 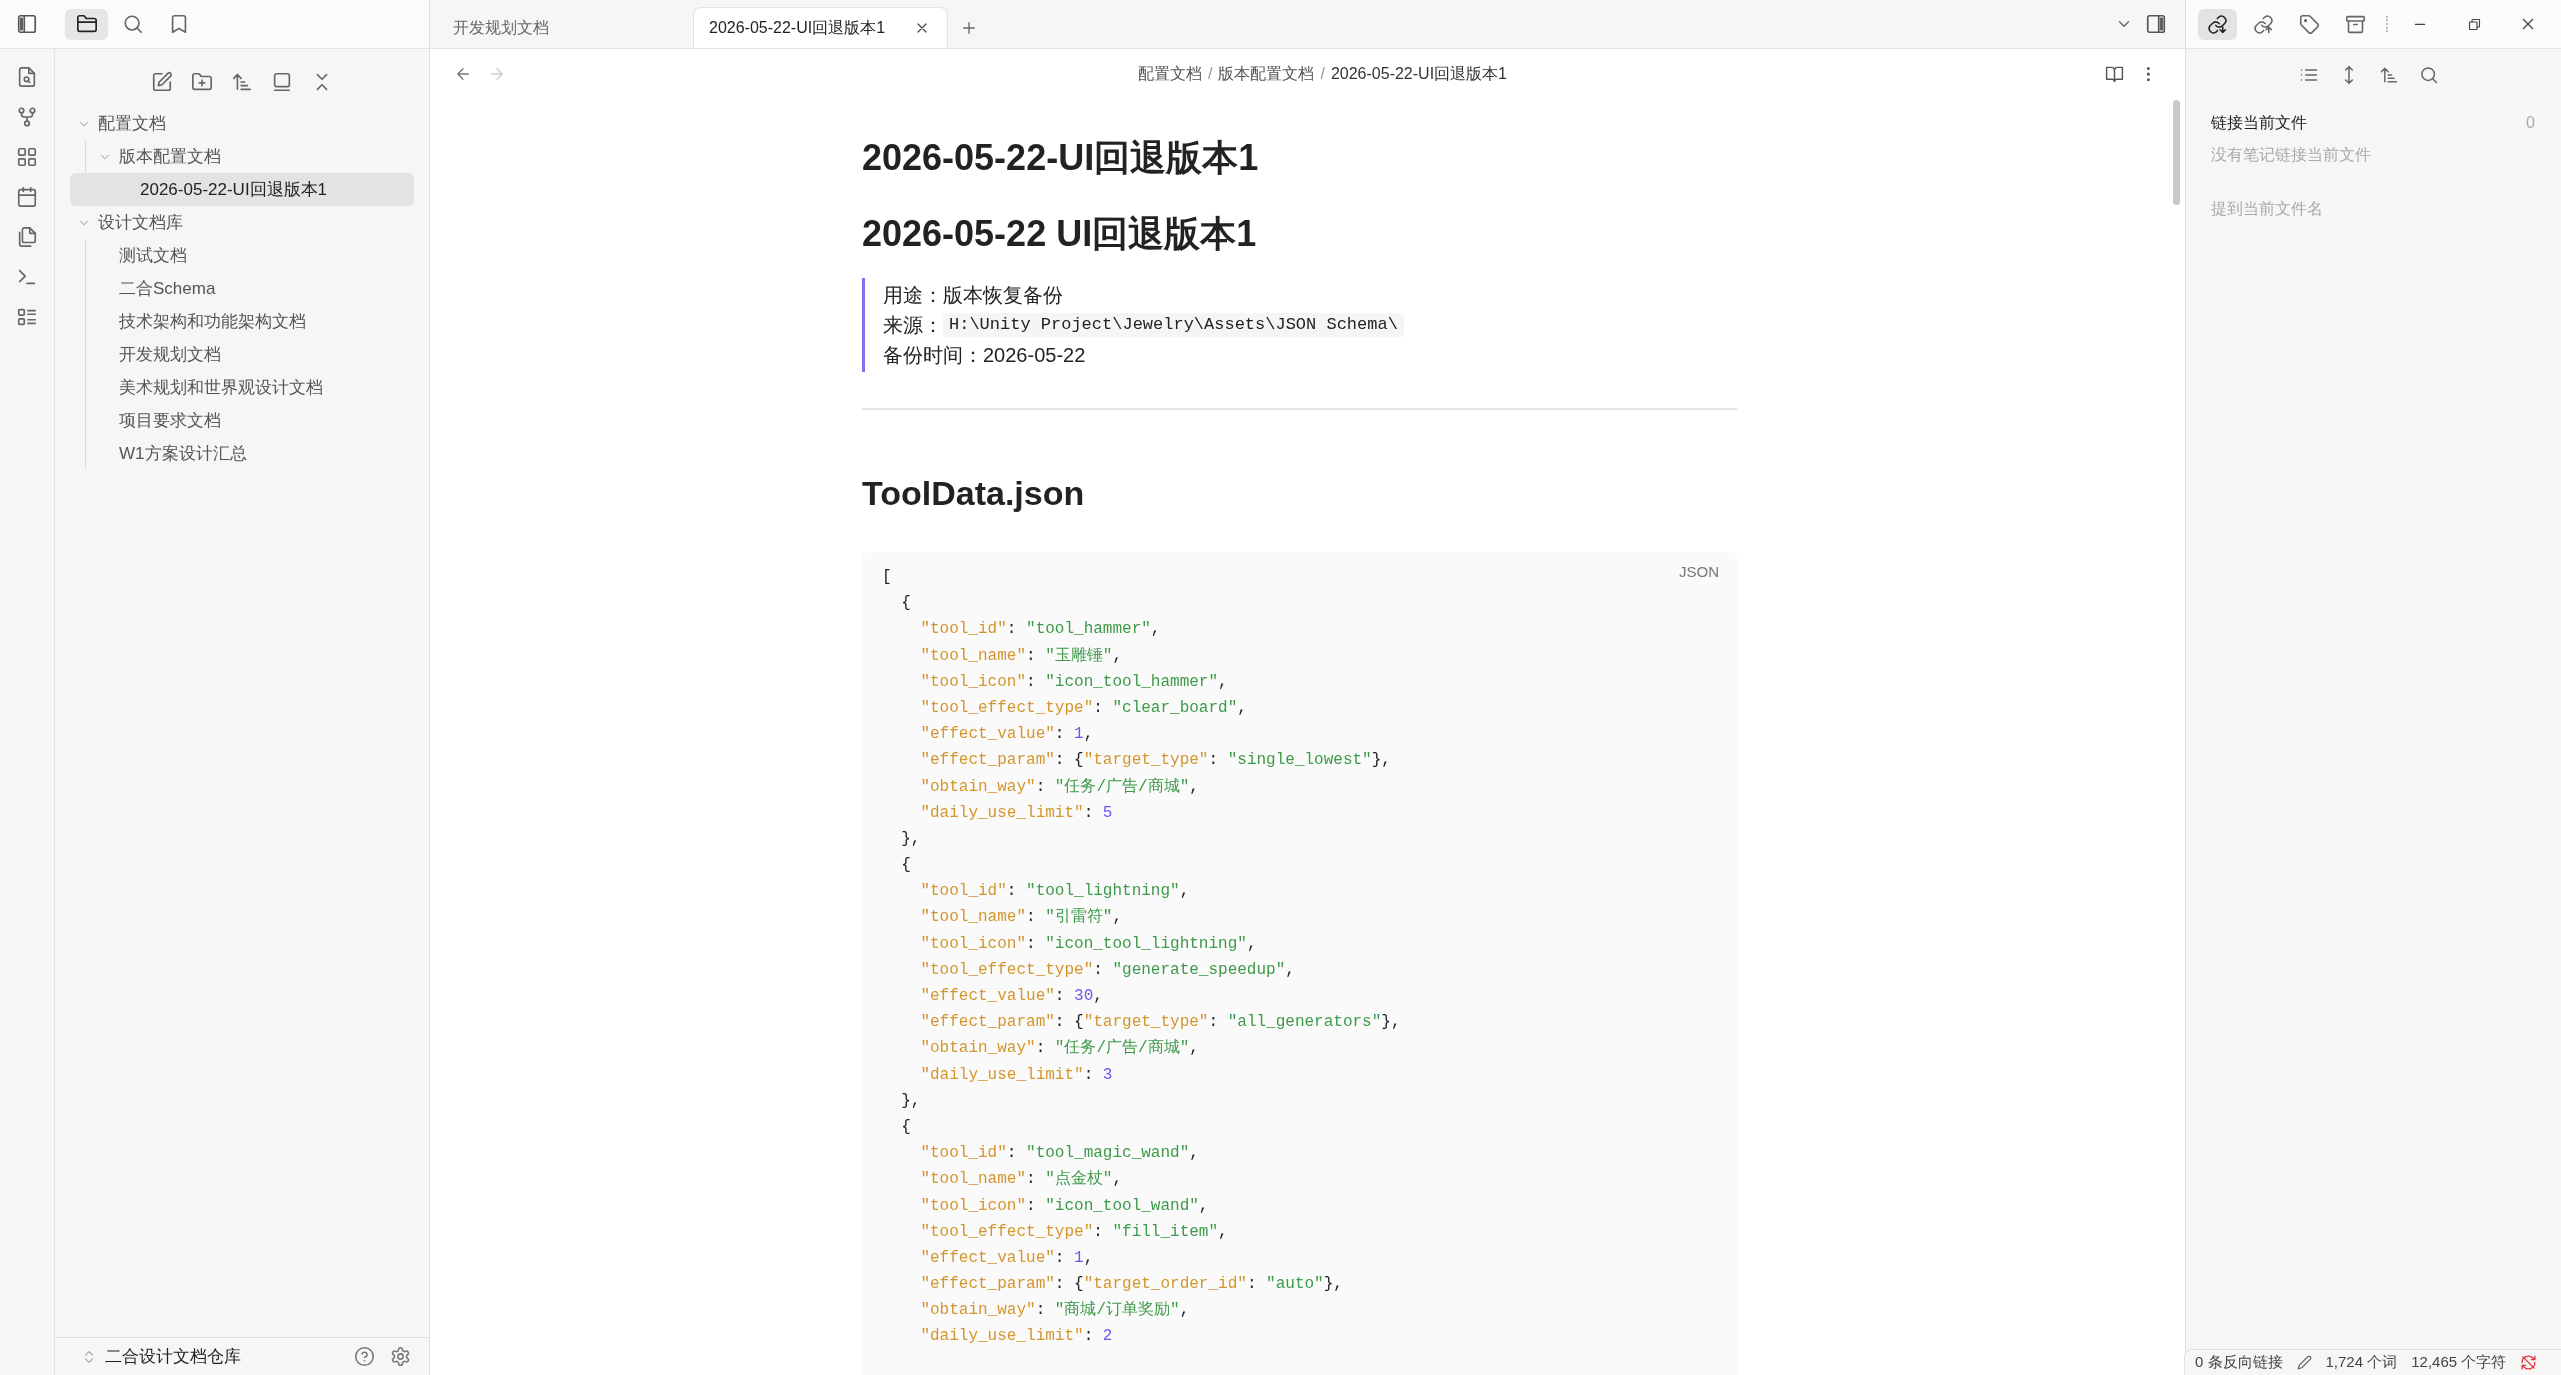 I want to click on word-count: 1,724 个词, so click(x=2361, y=1362).